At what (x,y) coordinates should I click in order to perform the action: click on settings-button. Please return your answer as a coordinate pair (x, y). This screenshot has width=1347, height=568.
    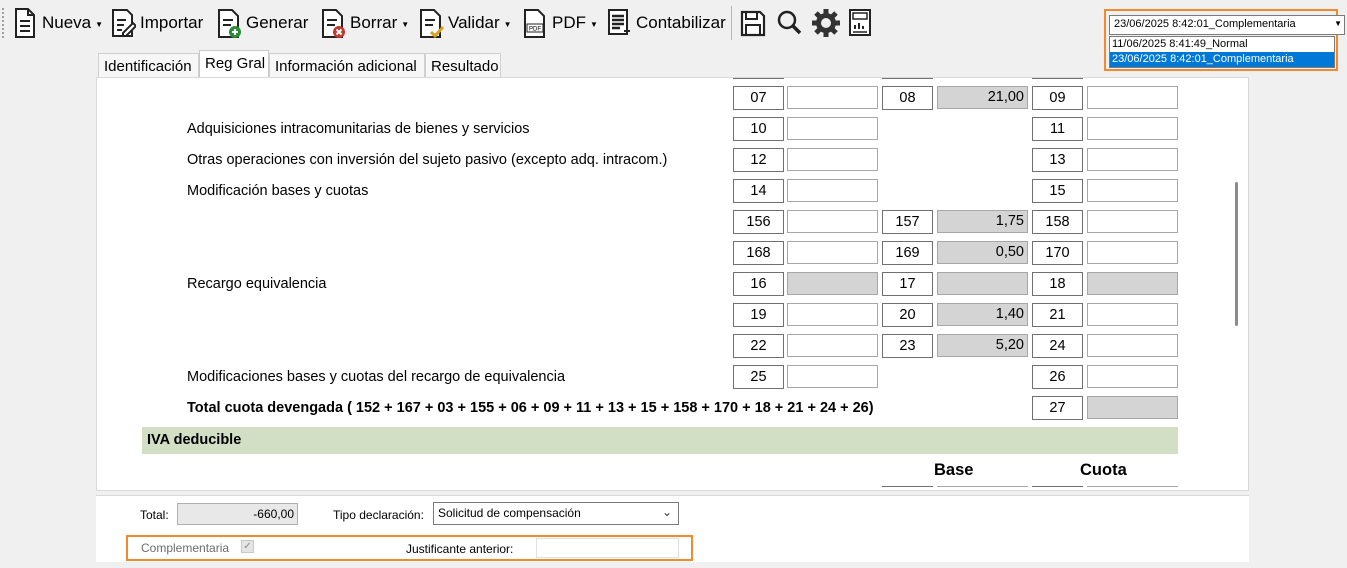
    Looking at the image, I should click on (826, 23).